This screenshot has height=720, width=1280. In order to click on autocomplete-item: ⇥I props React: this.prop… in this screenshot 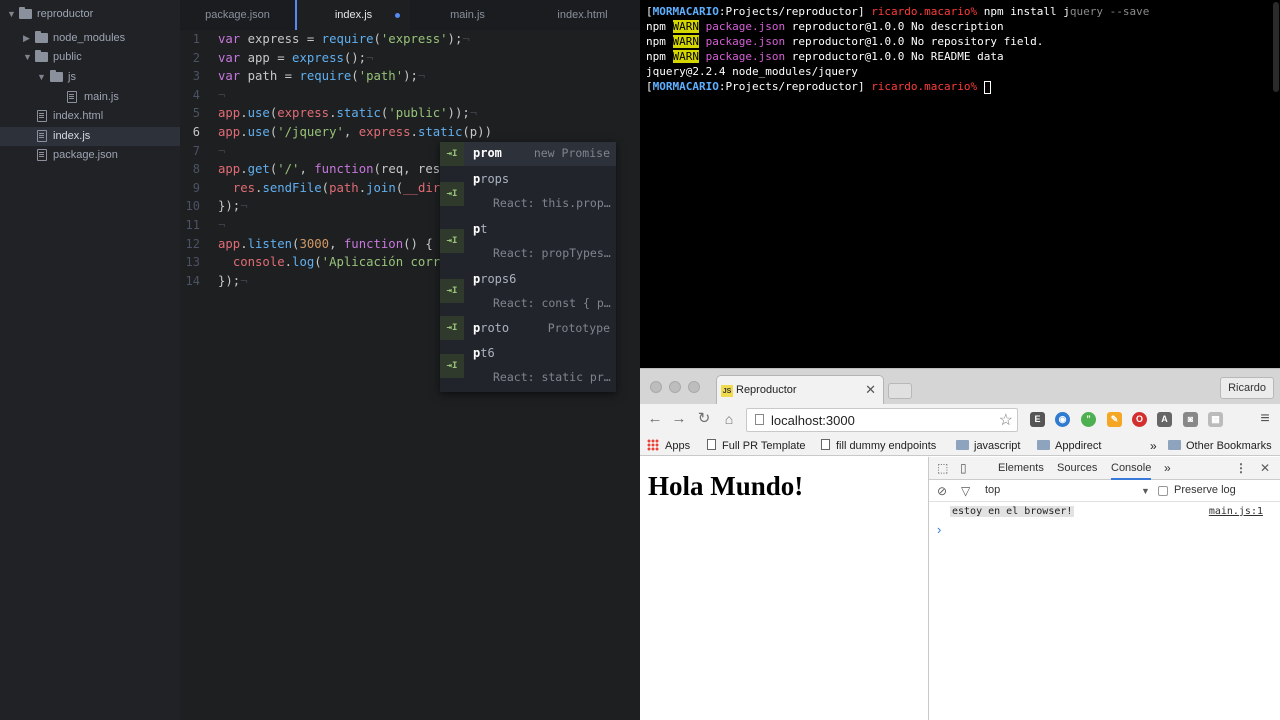, I will do `click(528, 193)`.